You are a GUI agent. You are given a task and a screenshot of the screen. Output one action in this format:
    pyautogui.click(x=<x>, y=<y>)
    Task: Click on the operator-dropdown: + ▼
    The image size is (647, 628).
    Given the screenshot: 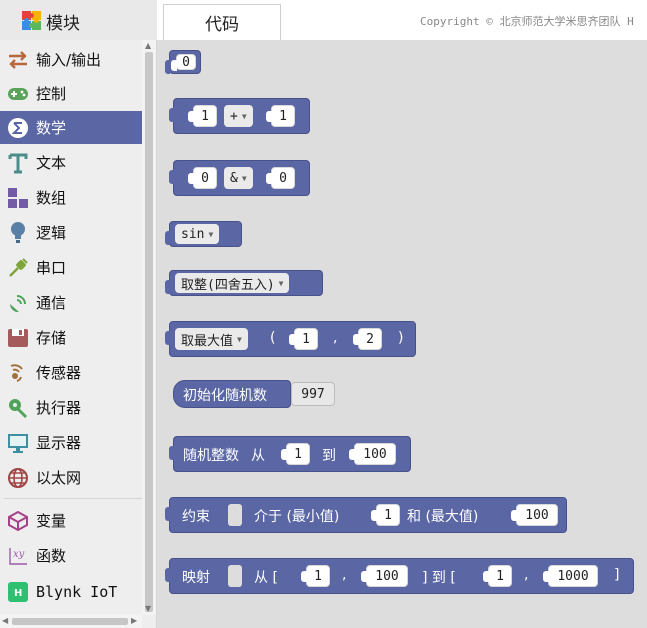 What is the action you would take?
    pyautogui.click(x=238, y=116)
    